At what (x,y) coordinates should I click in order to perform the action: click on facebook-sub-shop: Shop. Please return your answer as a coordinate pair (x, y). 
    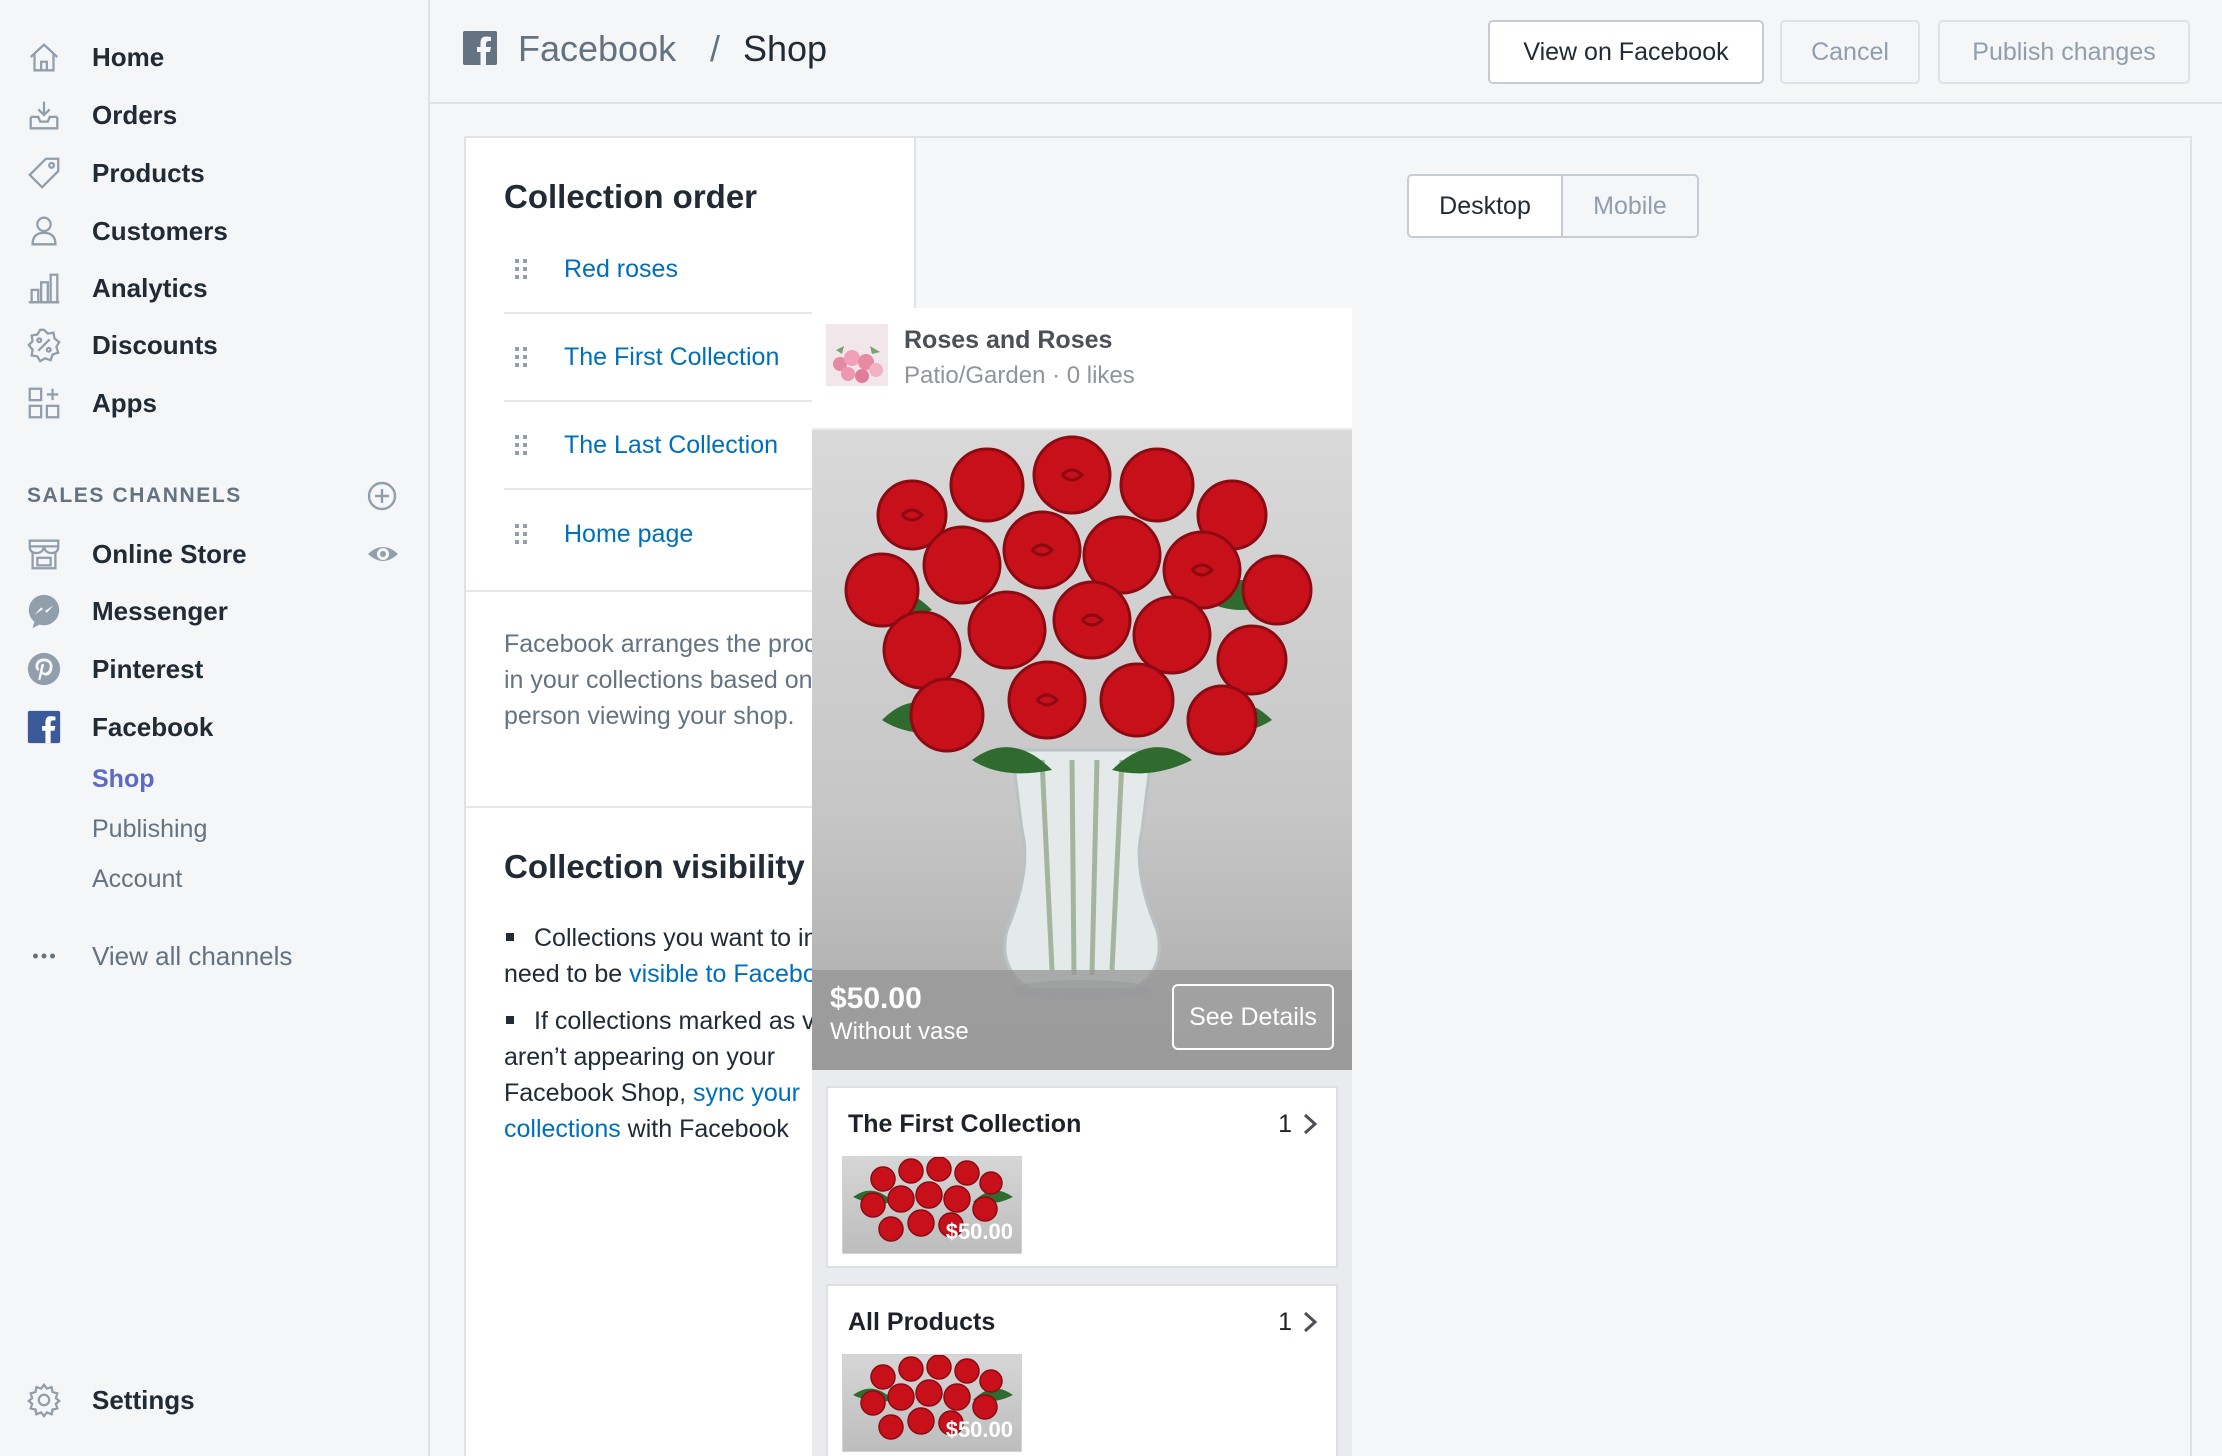
    Looking at the image, I should click on (123, 779).